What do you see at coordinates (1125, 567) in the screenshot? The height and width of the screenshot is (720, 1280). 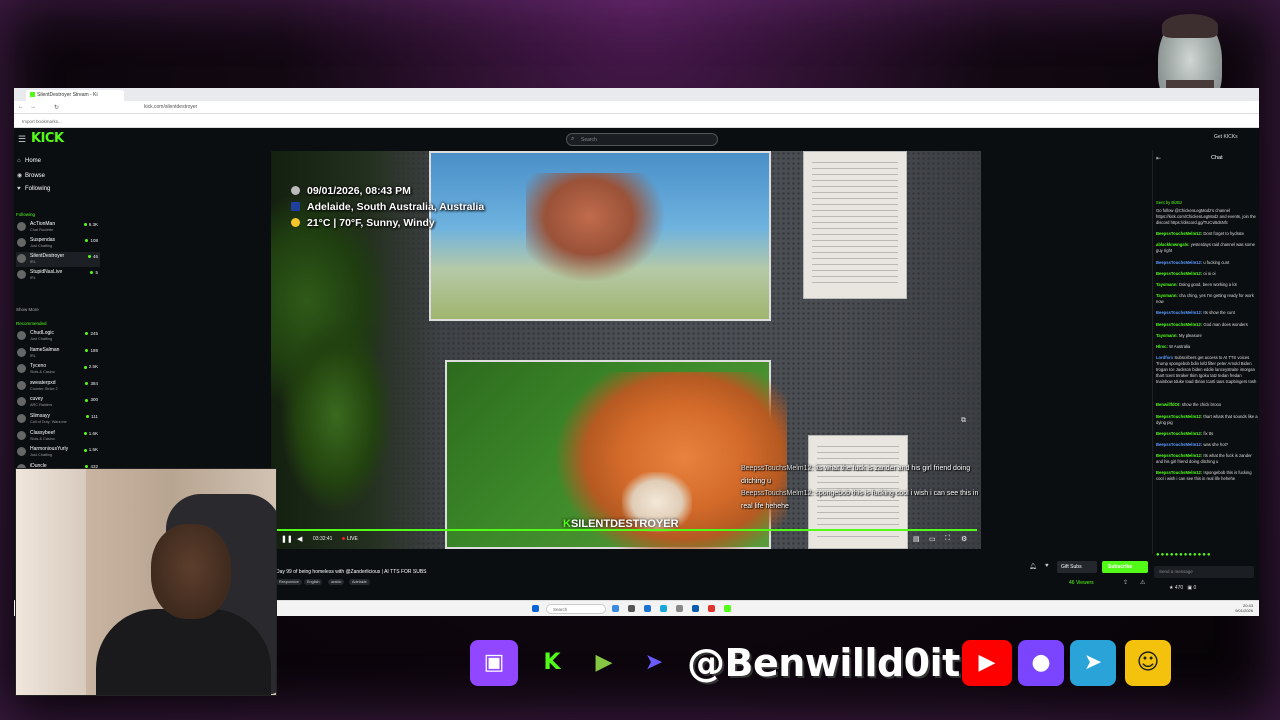 I see `subscribe-button: Subscribe` at bounding box center [1125, 567].